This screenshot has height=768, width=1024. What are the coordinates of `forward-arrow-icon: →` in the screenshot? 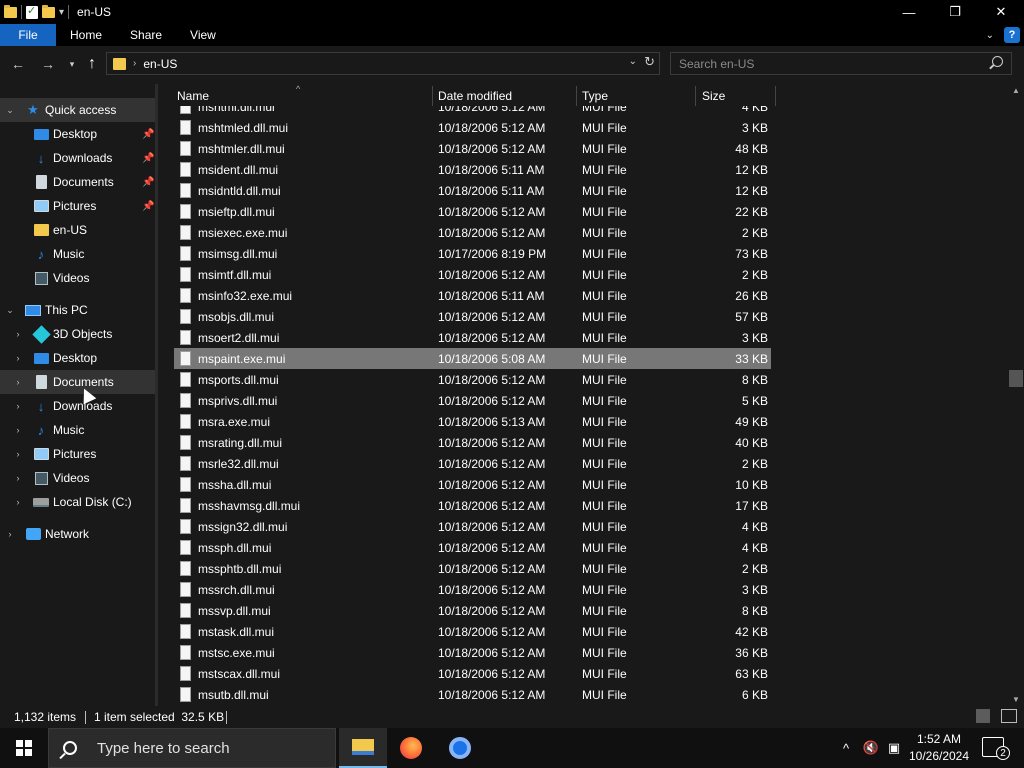 It's located at (48, 64).